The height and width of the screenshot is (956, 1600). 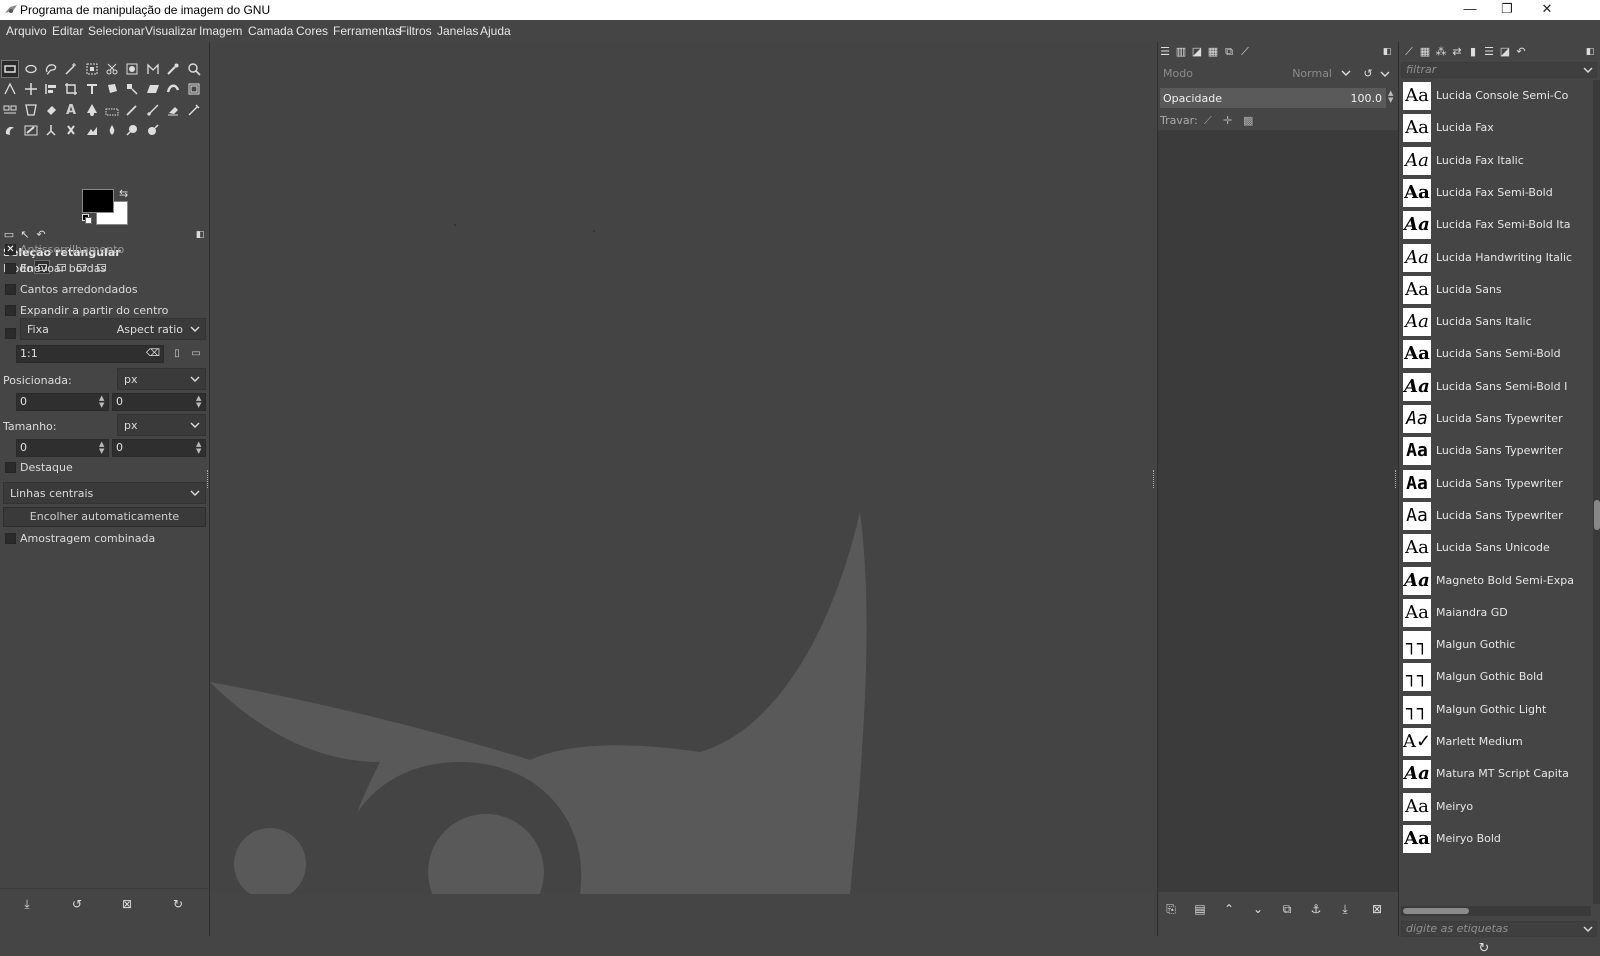 I want to click on mypaint-brush-tool-icon, so click(x=31, y=130).